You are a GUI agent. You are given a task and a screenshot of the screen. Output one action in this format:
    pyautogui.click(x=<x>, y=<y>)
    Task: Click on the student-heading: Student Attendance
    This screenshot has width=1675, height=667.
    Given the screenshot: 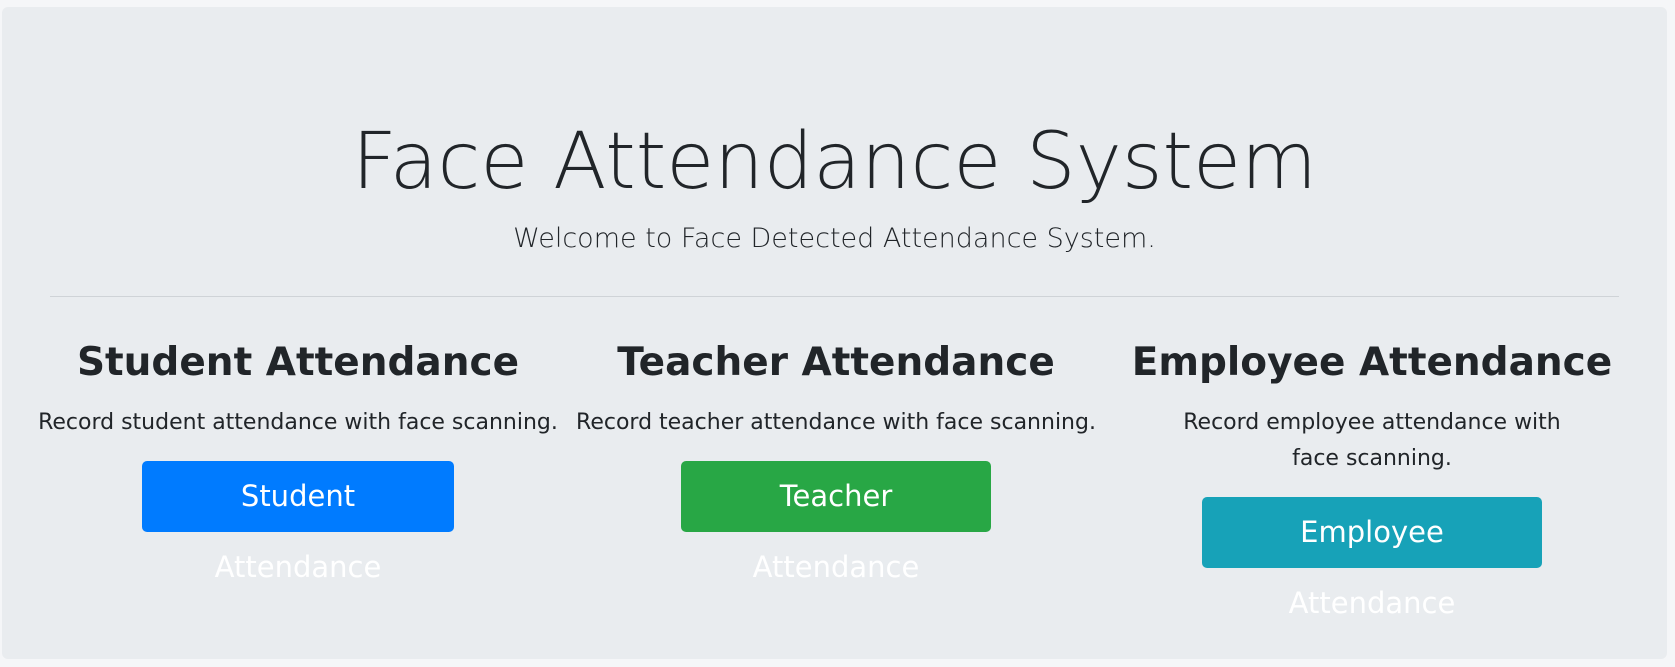 What is the action you would take?
    pyautogui.click(x=298, y=362)
    